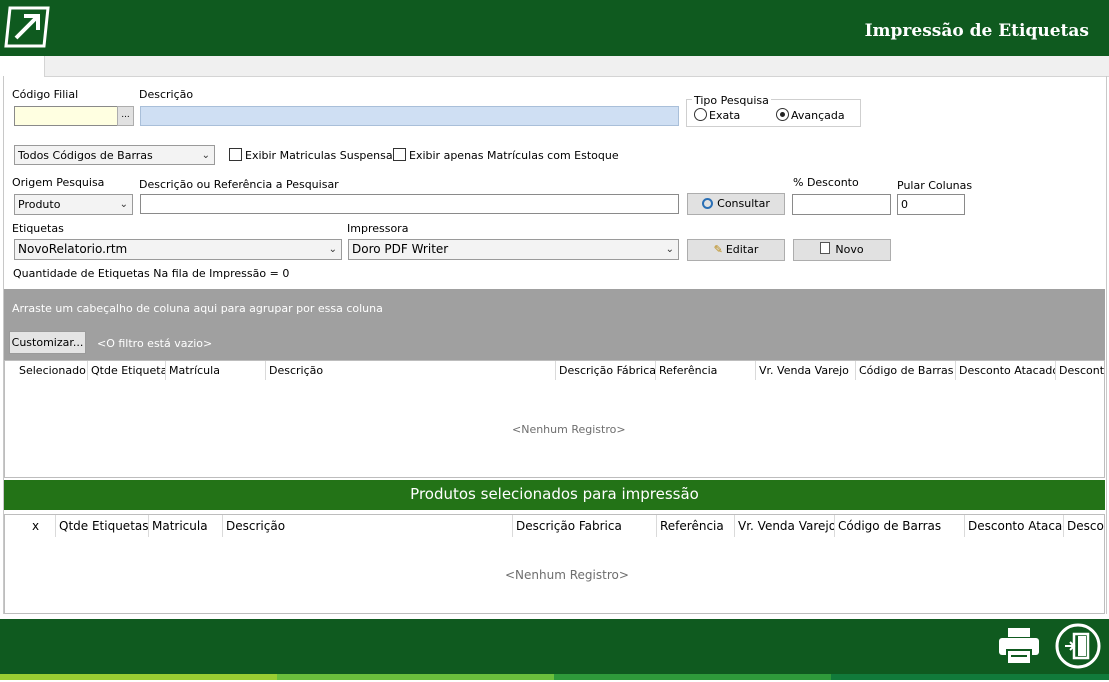 This screenshot has height=682, width=1109. What do you see at coordinates (708, 203) in the screenshot?
I see `search-icon` at bounding box center [708, 203].